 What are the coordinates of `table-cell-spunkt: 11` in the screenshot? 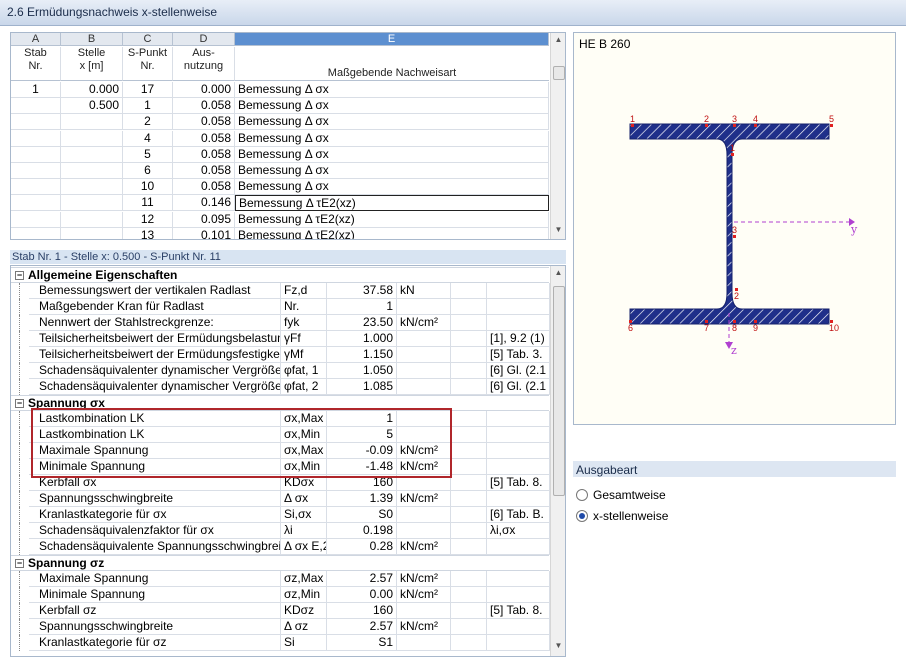 It's located at (148, 203).